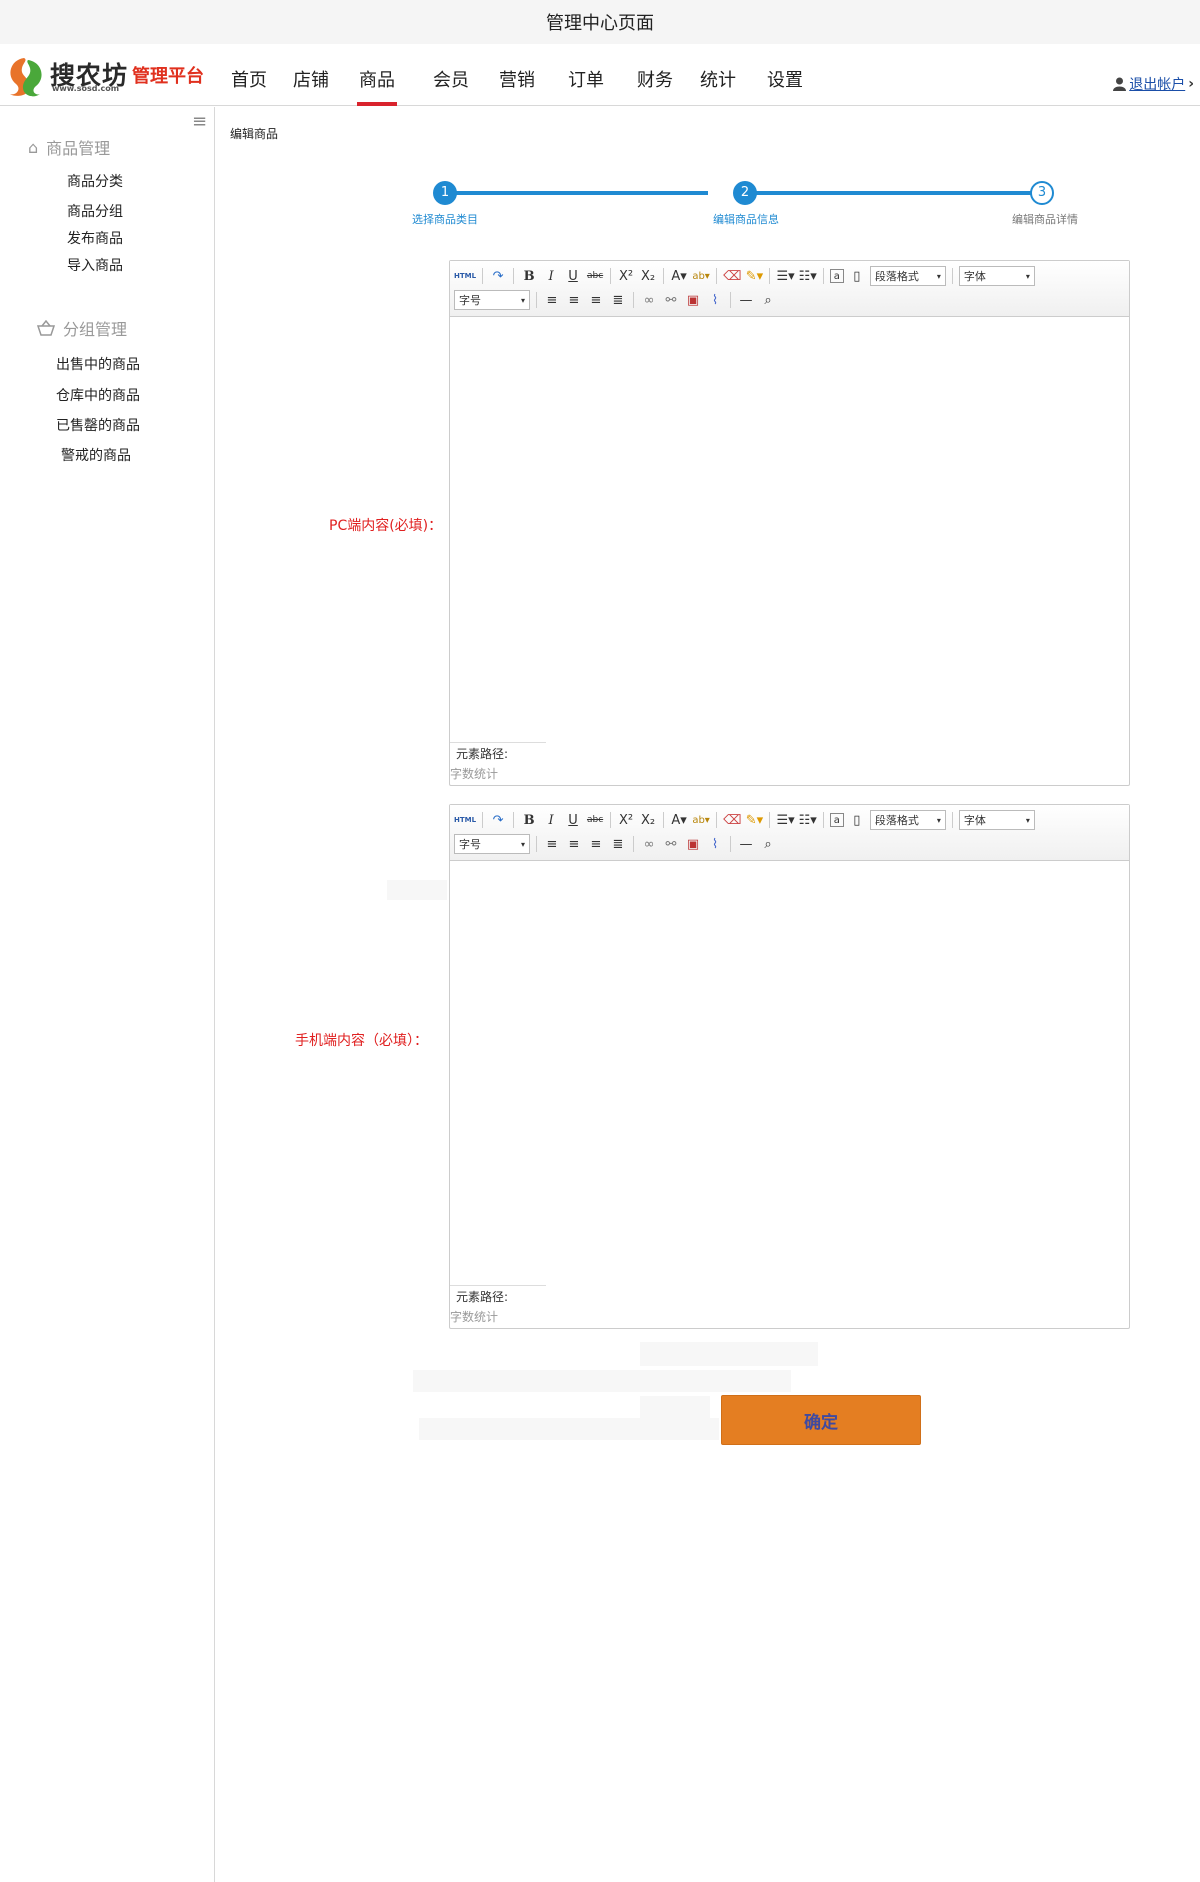  Describe the element at coordinates (95, 329) in the screenshot. I see `sidebar-group-title: 分组管理` at that location.